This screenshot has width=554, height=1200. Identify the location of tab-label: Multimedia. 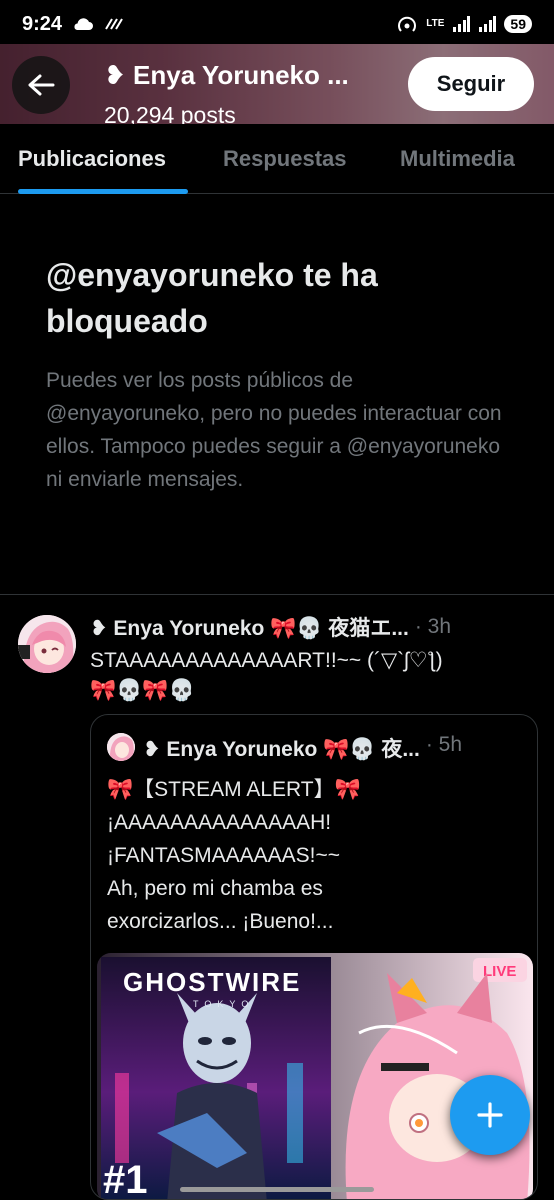
(457, 158).